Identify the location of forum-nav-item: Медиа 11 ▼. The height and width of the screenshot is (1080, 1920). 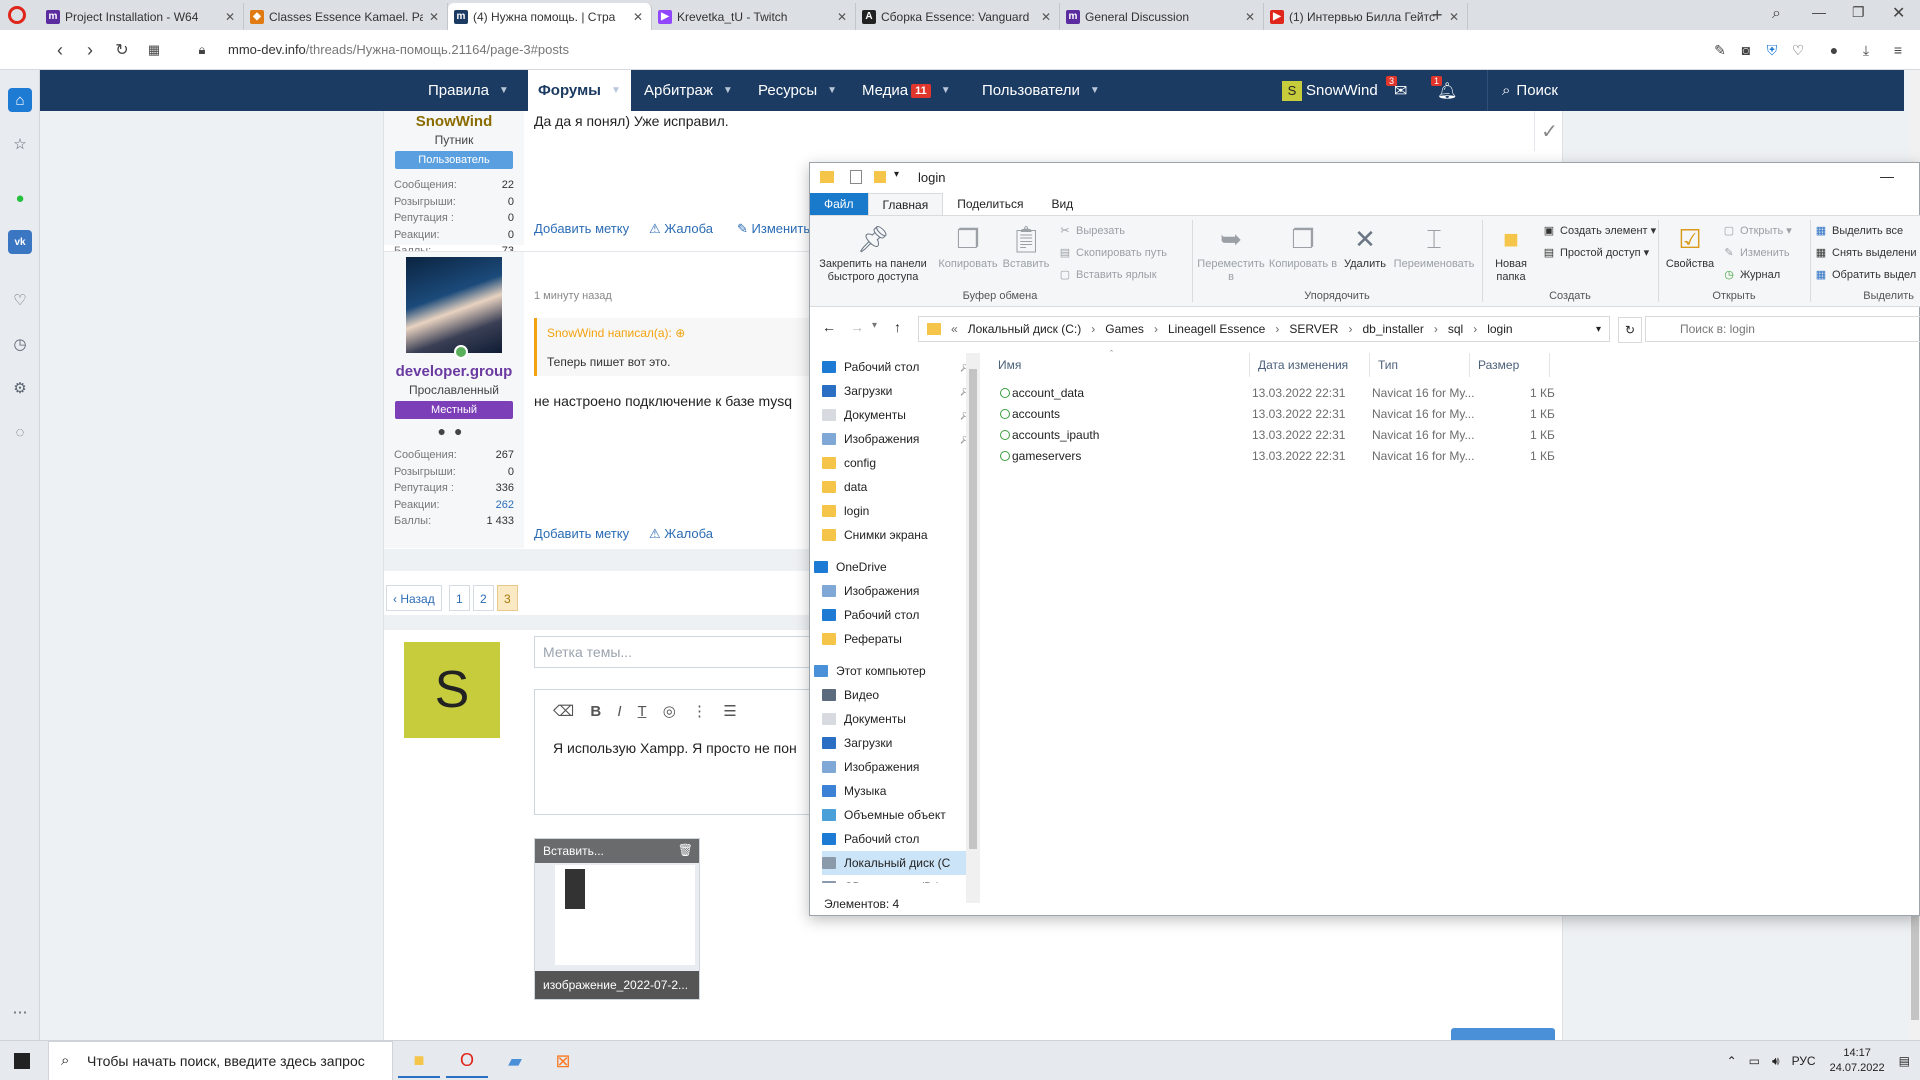
(906, 90).